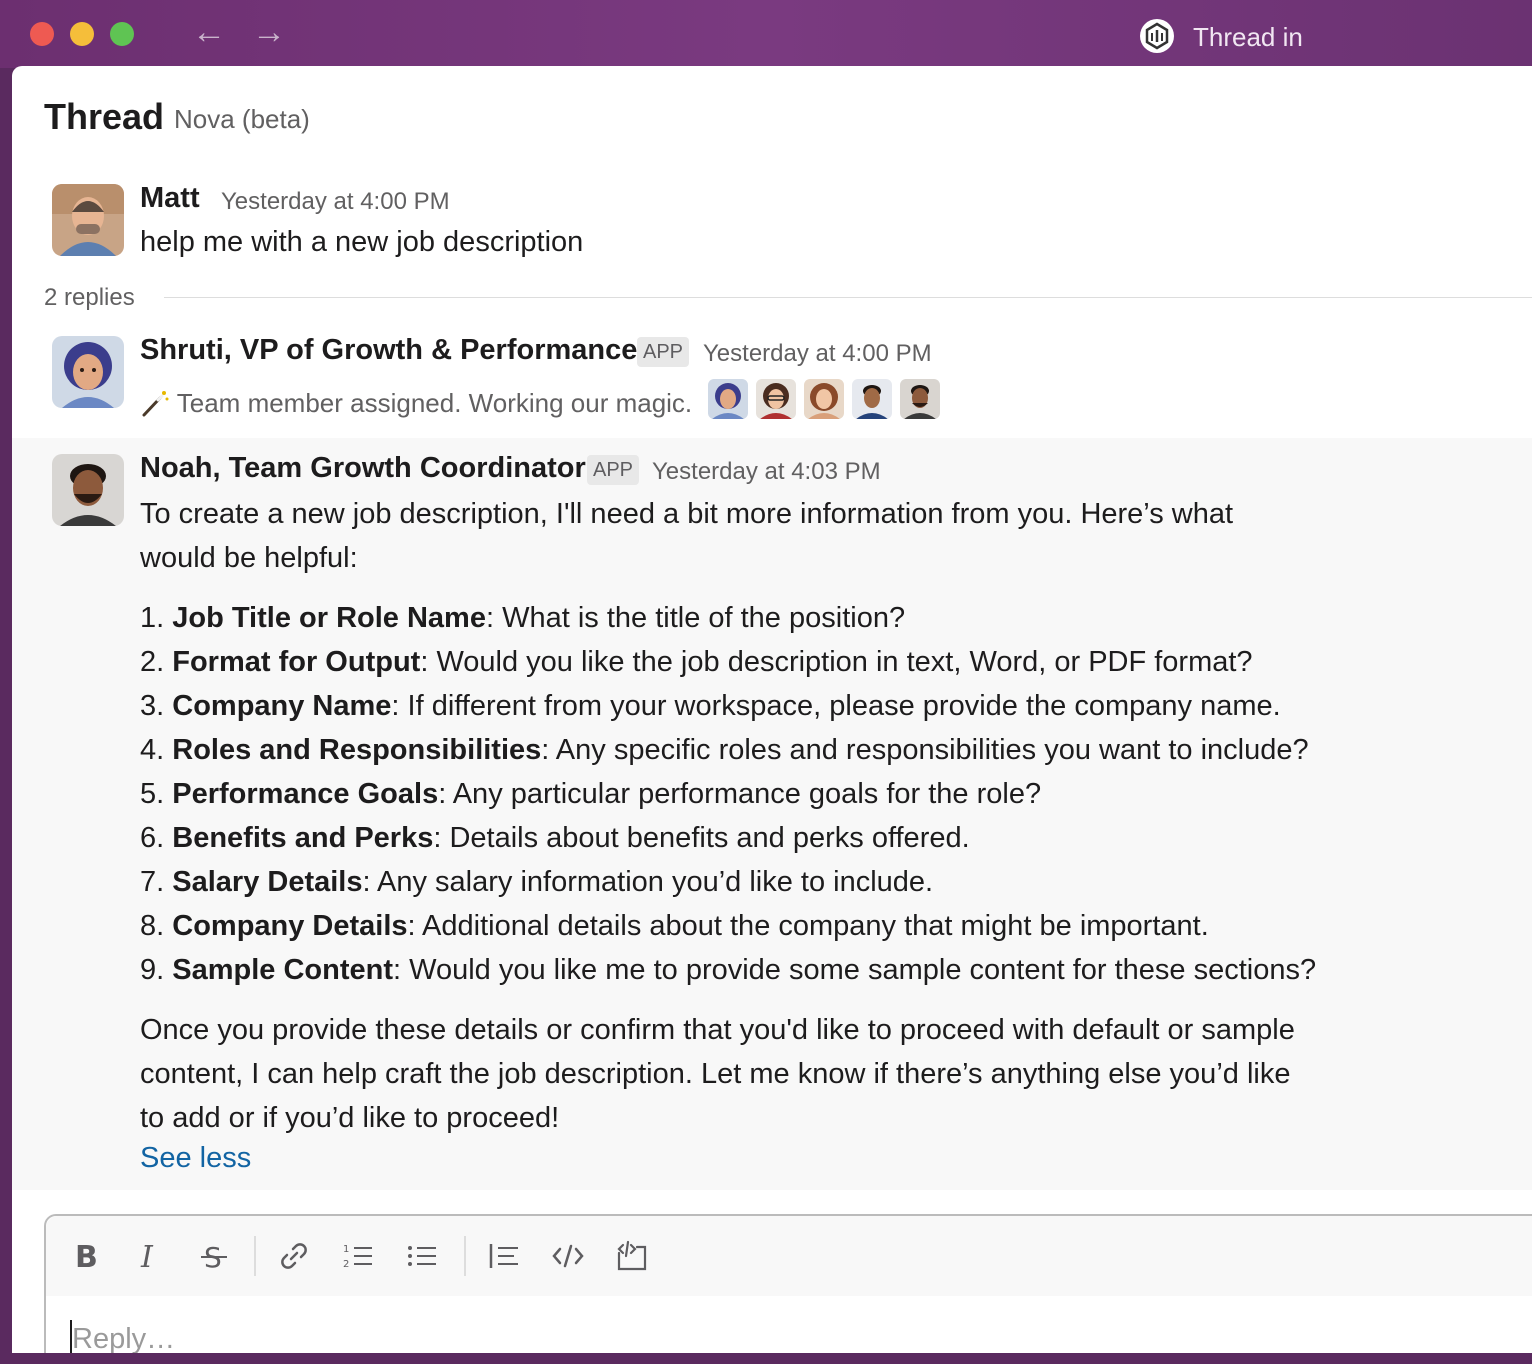 The height and width of the screenshot is (1364, 1532). Describe the element at coordinates (358, 1256) in the screenshot. I see `ordered-list-icon: 12` at that location.